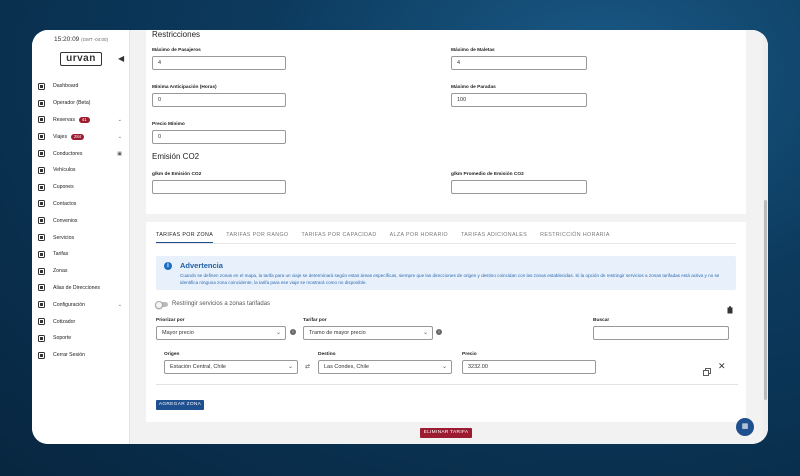 This screenshot has height=476, width=800. I want to click on rate-tab: RESTRICCIÓN HORARIA, so click(575, 237).